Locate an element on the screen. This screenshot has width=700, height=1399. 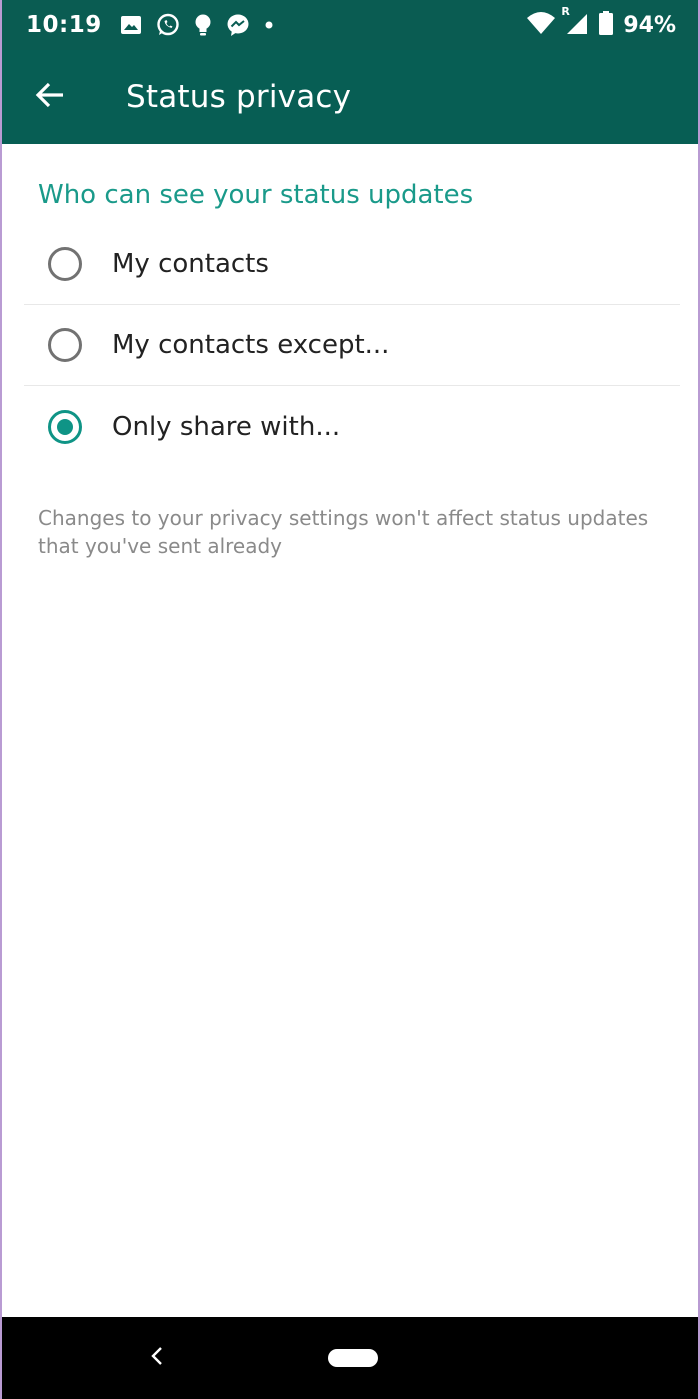
home-pill is located at coordinates (353, 1358).